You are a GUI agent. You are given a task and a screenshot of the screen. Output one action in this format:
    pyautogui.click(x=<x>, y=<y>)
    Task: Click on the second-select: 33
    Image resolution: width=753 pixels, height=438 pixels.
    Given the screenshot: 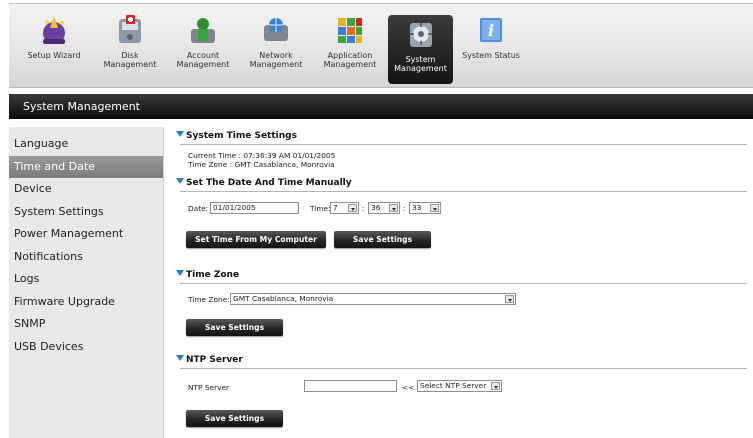 What is the action you would take?
    pyautogui.click(x=425, y=208)
    